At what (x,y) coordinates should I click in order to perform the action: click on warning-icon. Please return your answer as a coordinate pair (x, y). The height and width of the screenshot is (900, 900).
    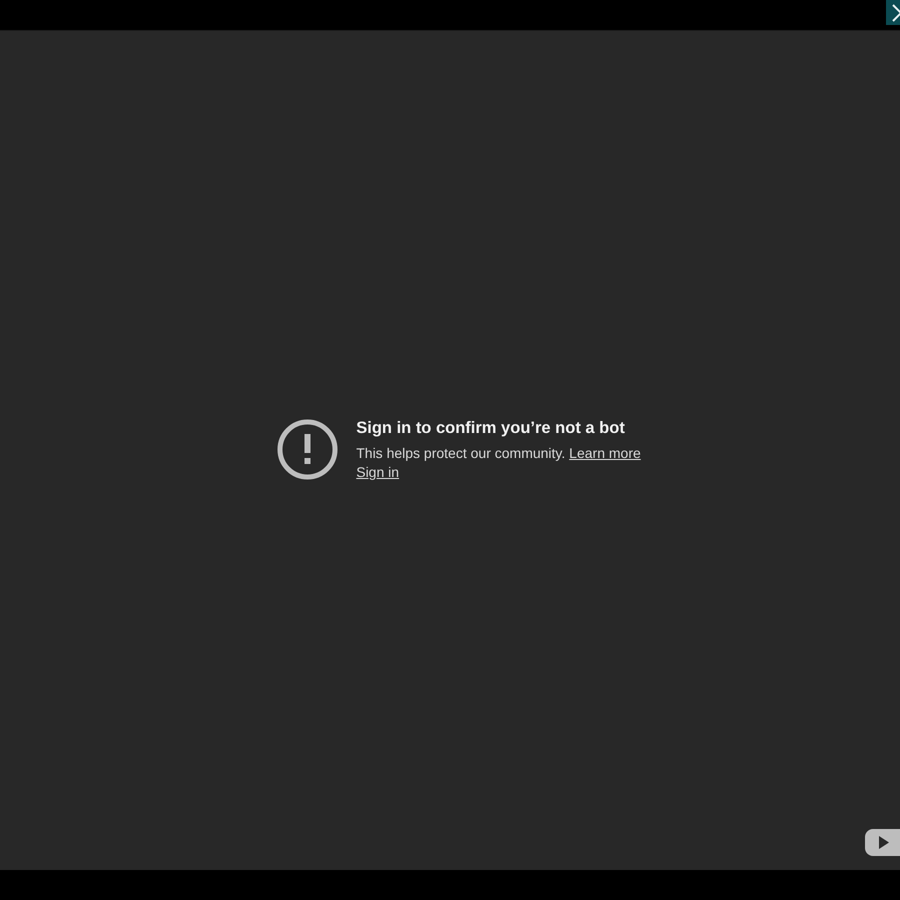
    Looking at the image, I should click on (307, 449).